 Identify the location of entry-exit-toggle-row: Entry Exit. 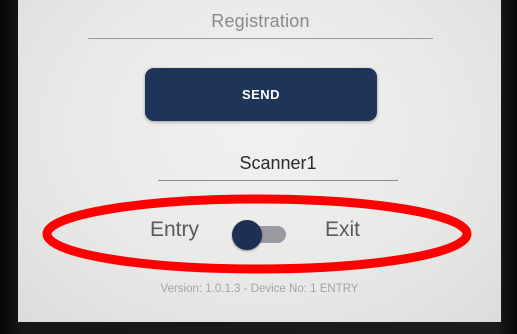
(259, 233).